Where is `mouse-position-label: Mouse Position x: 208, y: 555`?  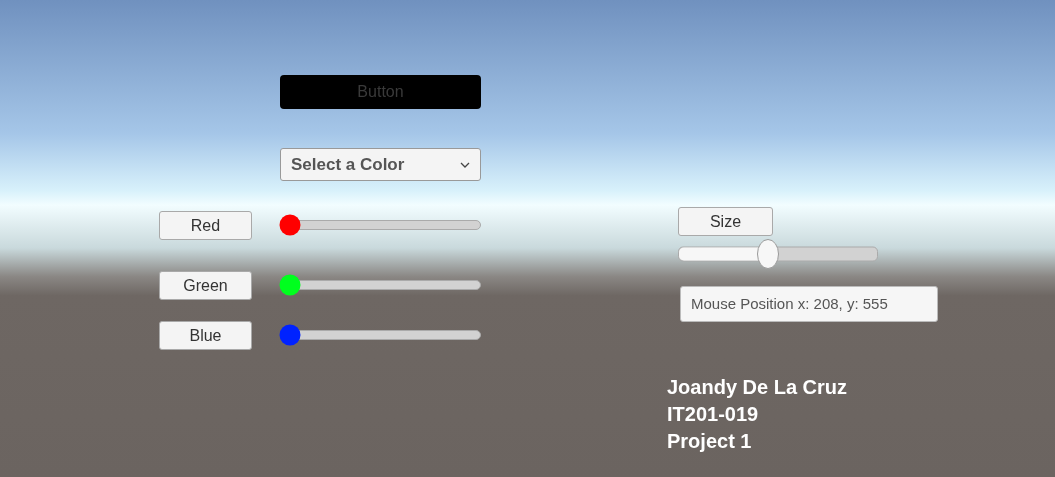 mouse-position-label: Mouse Position x: 208, y: 555 is located at coordinates (809, 304).